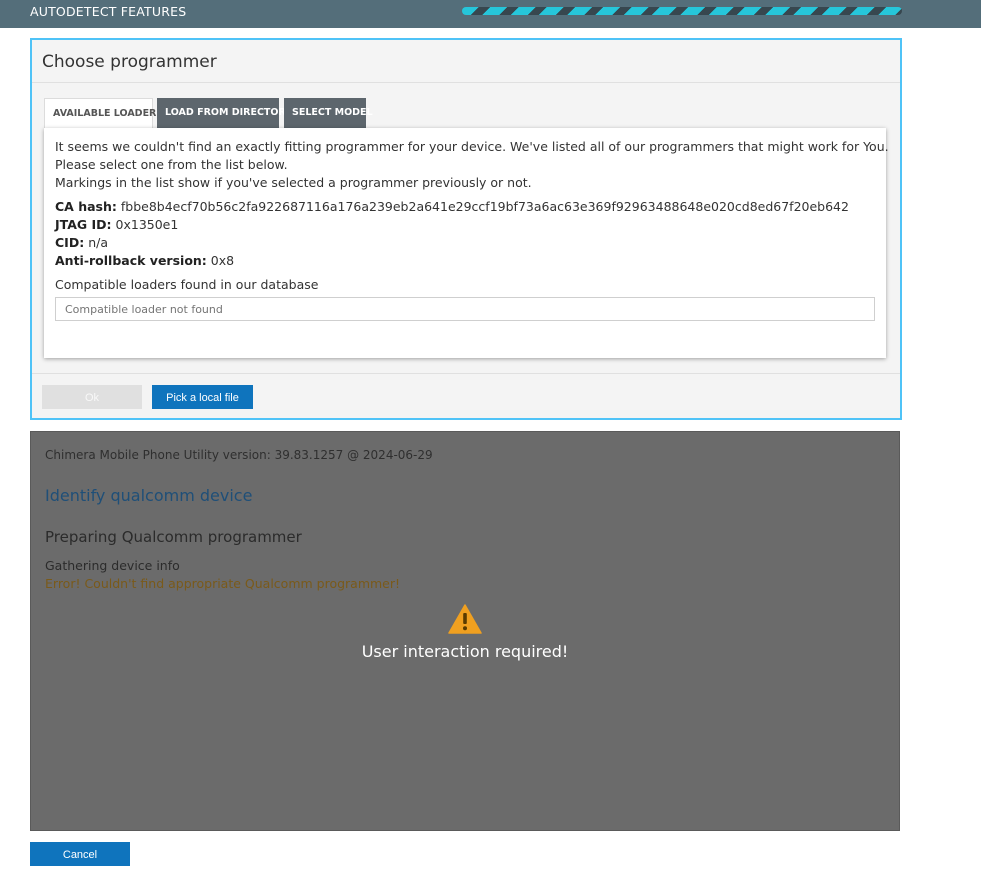 This screenshot has width=981, height=870. What do you see at coordinates (202, 397) in the screenshot?
I see `pick-local-file-button: Pick a local file` at bounding box center [202, 397].